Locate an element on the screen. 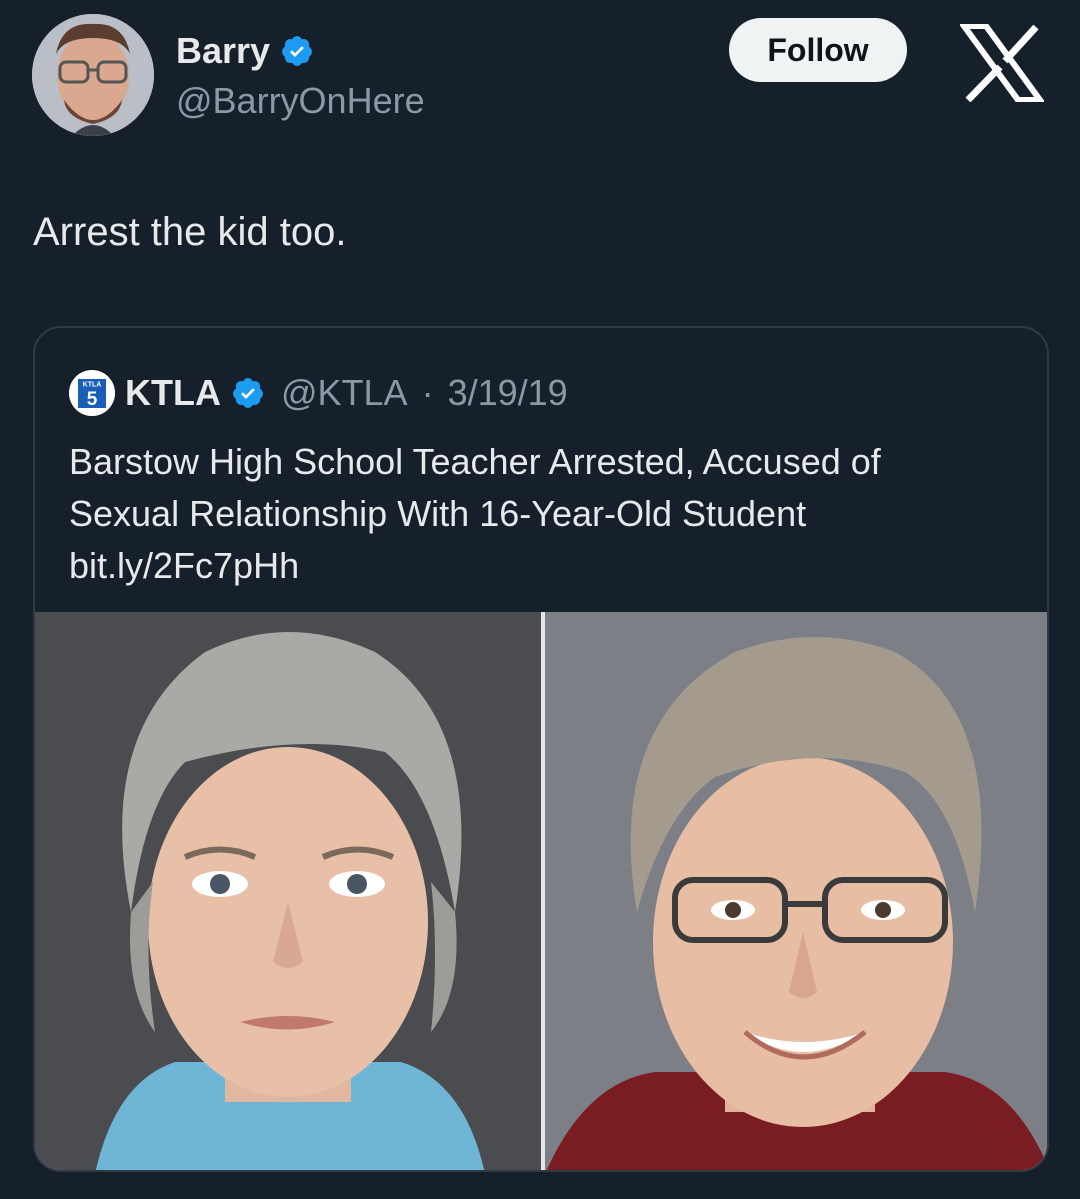 Image resolution: width=1080 pixels, height=1199 pixels. author-name-row: Barry is located at coordinates (245, 51).